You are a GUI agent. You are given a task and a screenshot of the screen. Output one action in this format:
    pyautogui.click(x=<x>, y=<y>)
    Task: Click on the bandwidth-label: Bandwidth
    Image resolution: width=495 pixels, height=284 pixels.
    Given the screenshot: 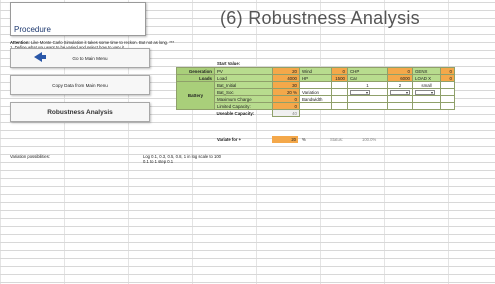 What is the action you would take?
    pyautogui.click(x=315, y=99)
    